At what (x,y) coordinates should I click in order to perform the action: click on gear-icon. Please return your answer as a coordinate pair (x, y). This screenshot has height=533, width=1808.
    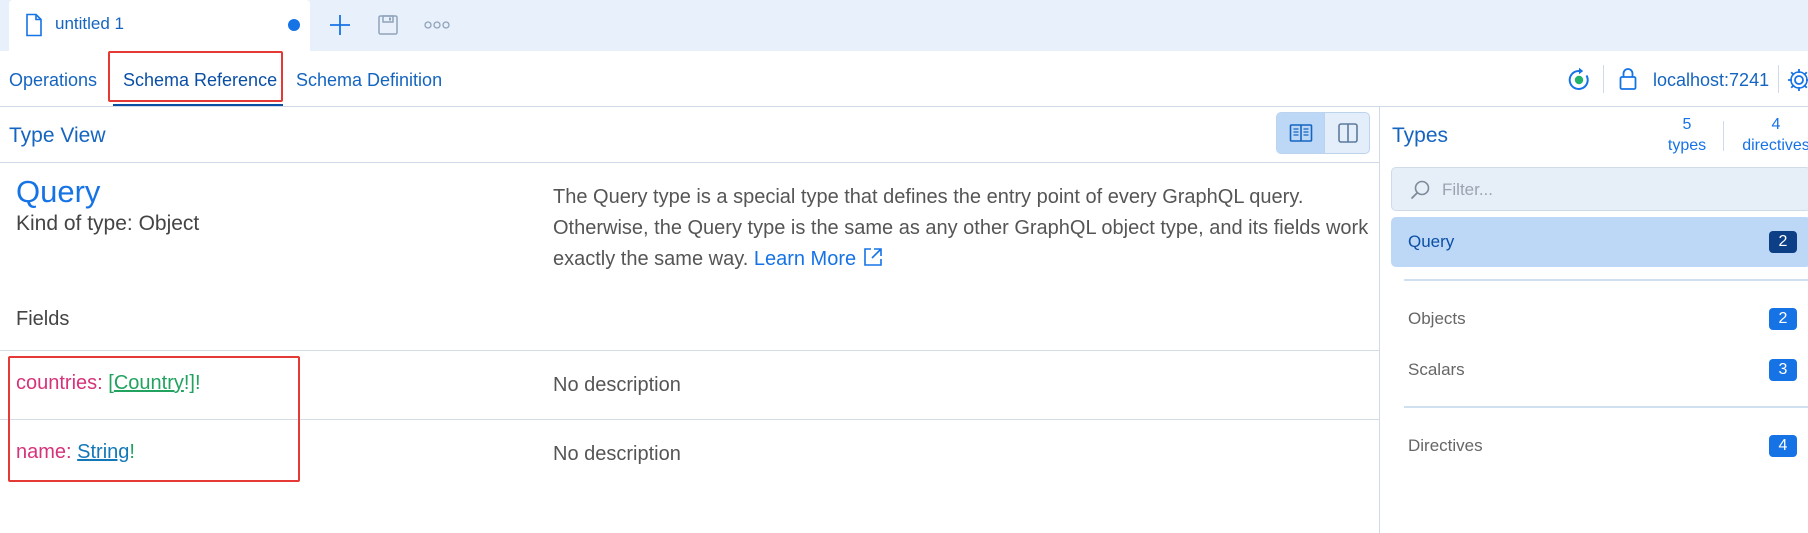
    Looking at the image, I should click on (1798, 80).